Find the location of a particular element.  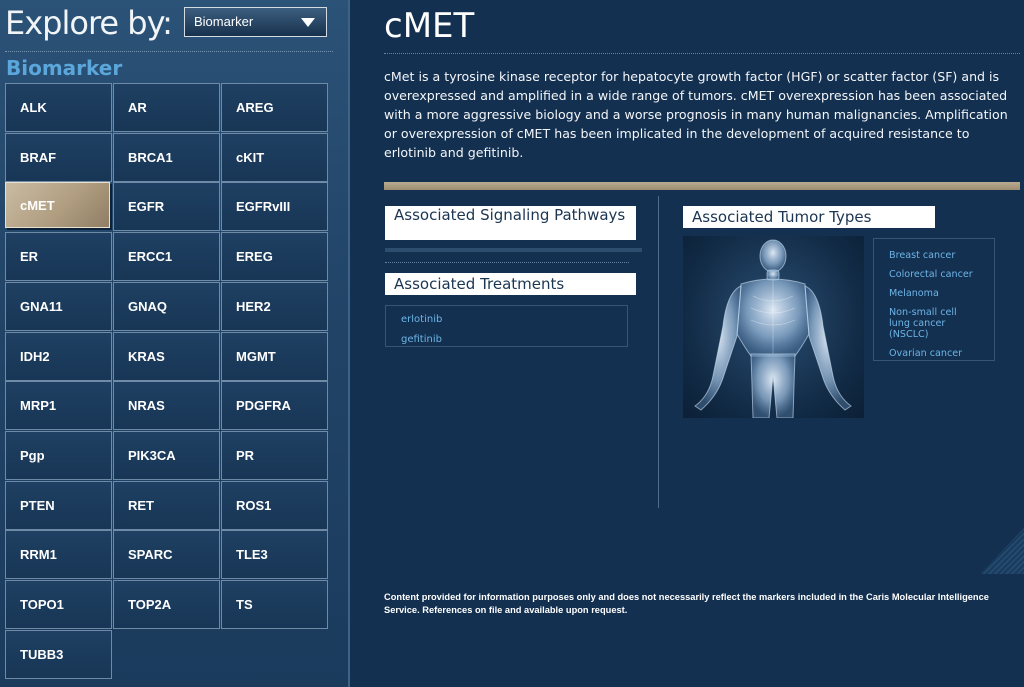

biomarker-button-braf: BRAF is located at coordinates (58, 157).